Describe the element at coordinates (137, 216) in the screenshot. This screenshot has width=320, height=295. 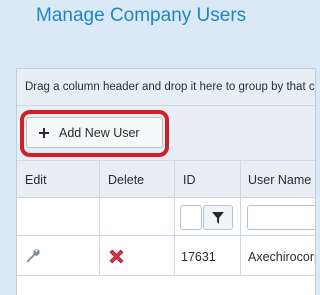
I see `filter-cell-delete` at that location.